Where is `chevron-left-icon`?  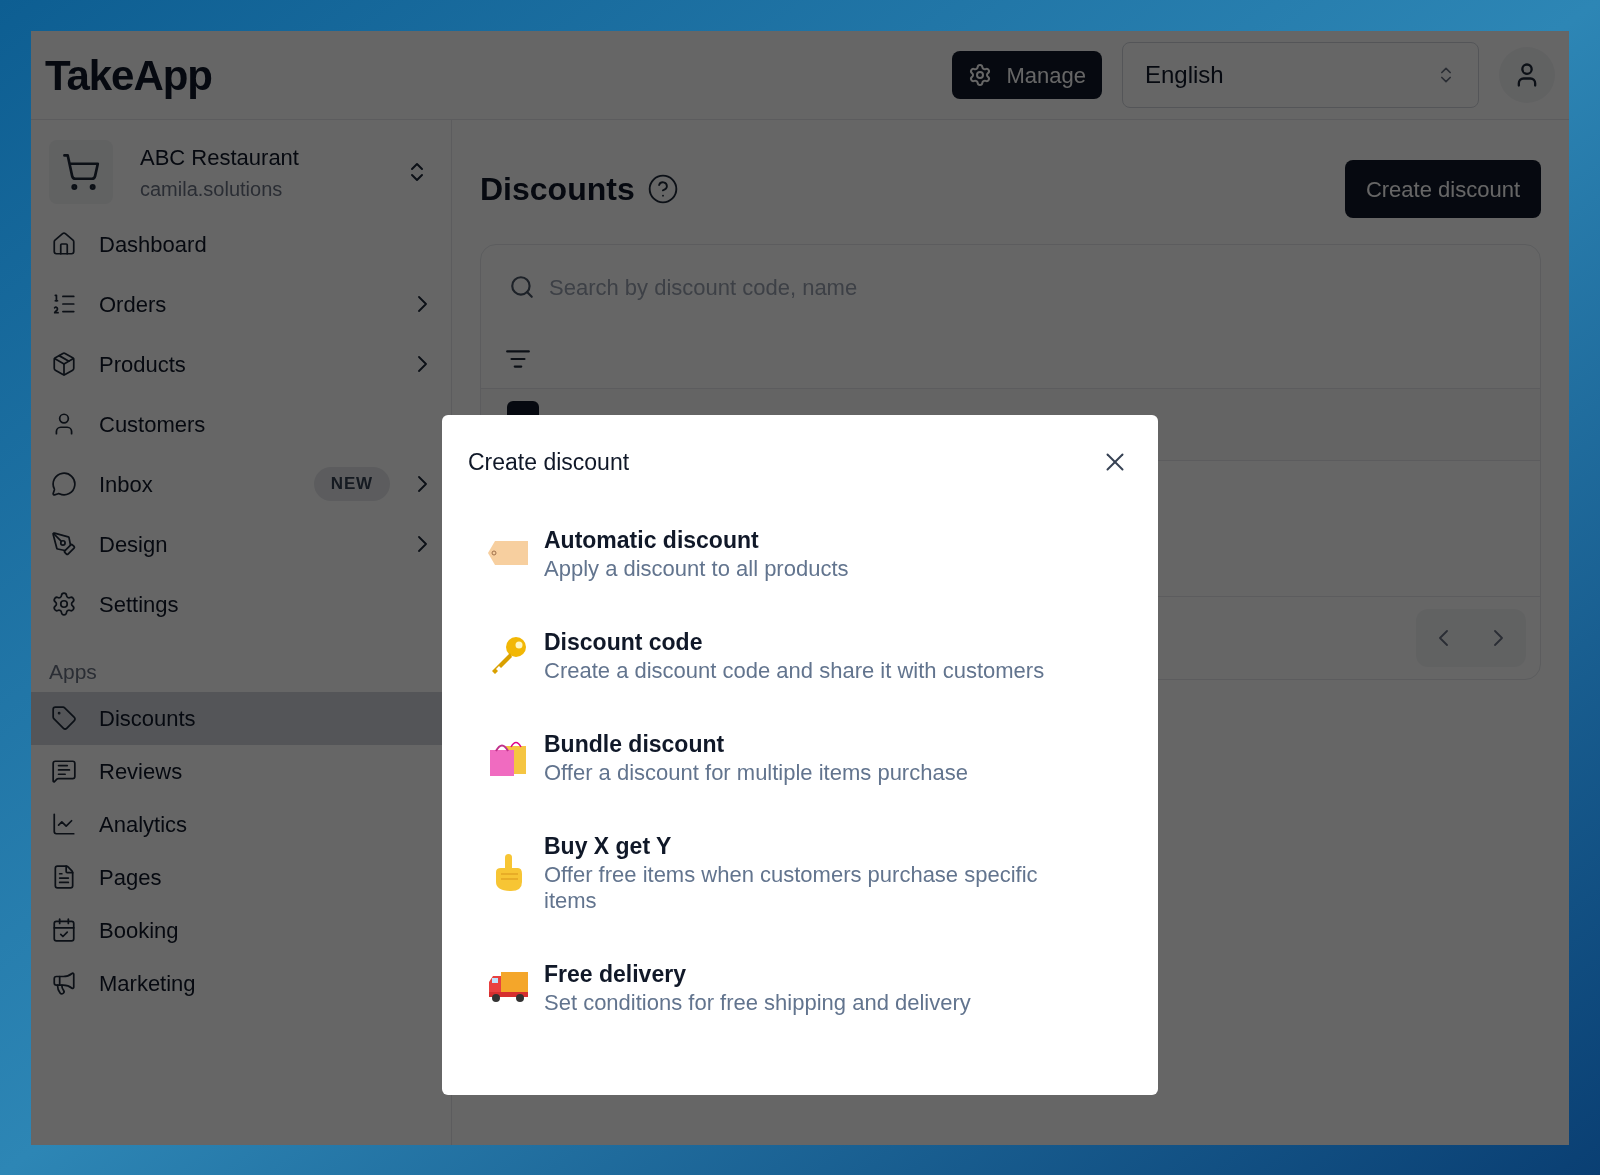 chevron-left-icon is located at coordinates (1443, 638).